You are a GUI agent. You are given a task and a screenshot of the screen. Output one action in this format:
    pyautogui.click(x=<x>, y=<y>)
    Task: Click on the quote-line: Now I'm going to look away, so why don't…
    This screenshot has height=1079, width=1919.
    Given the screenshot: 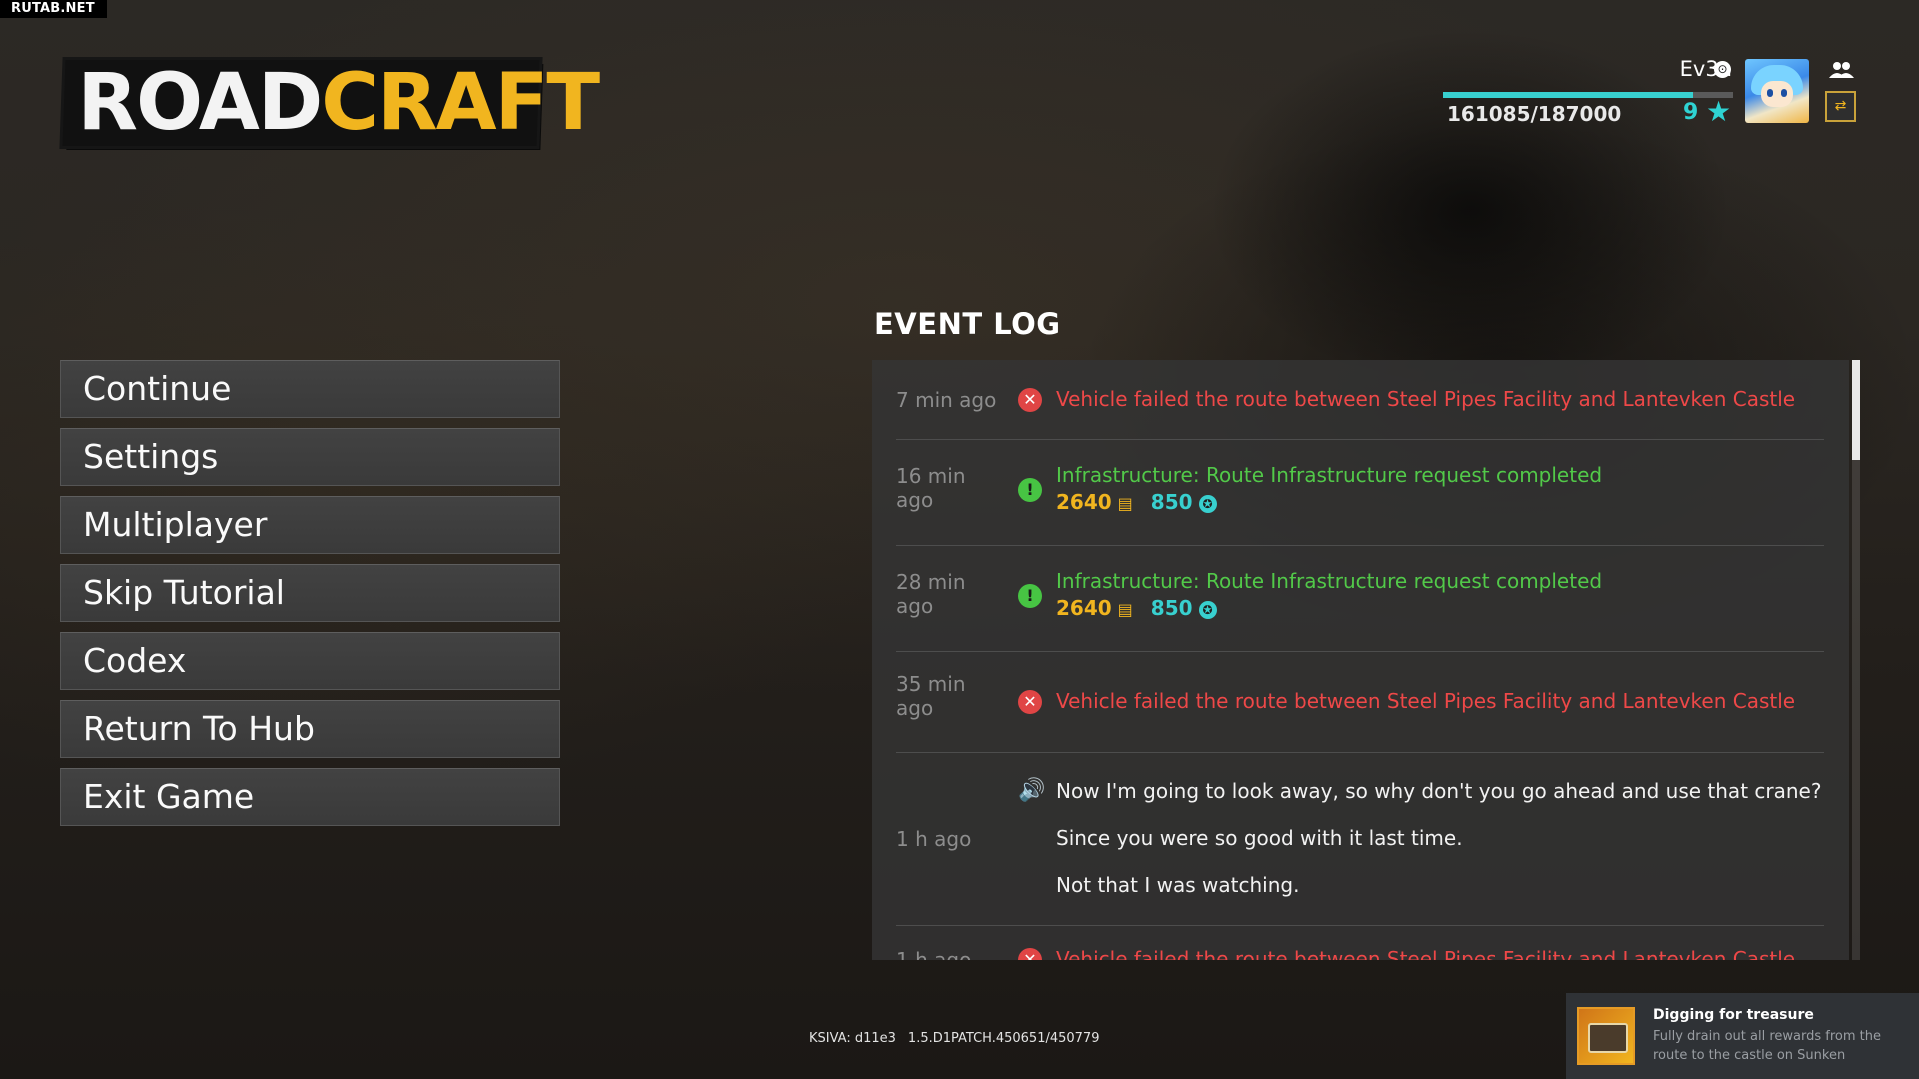 What is the action you would take?
    pyautogui.click(x=1439, y=791)
    